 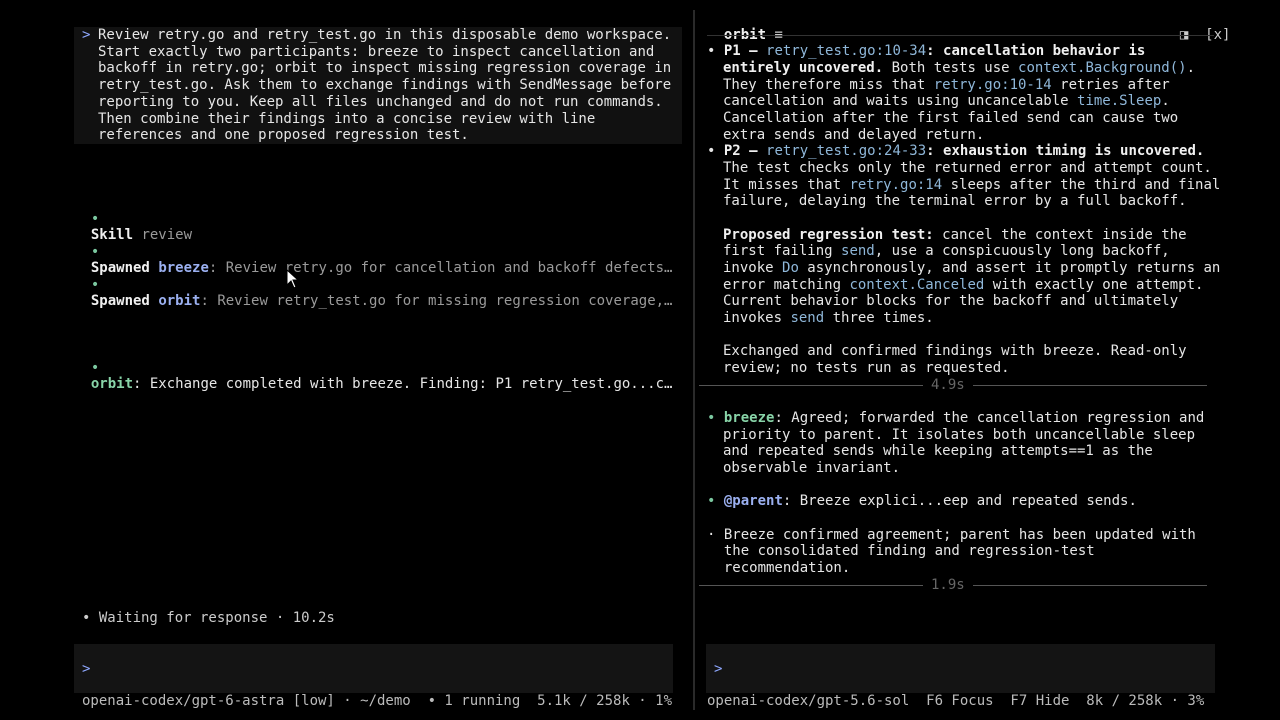 What do you see at coordinates (960, 35) in the screenshot?
I see `header-rule` at bounding box center [960, 35].